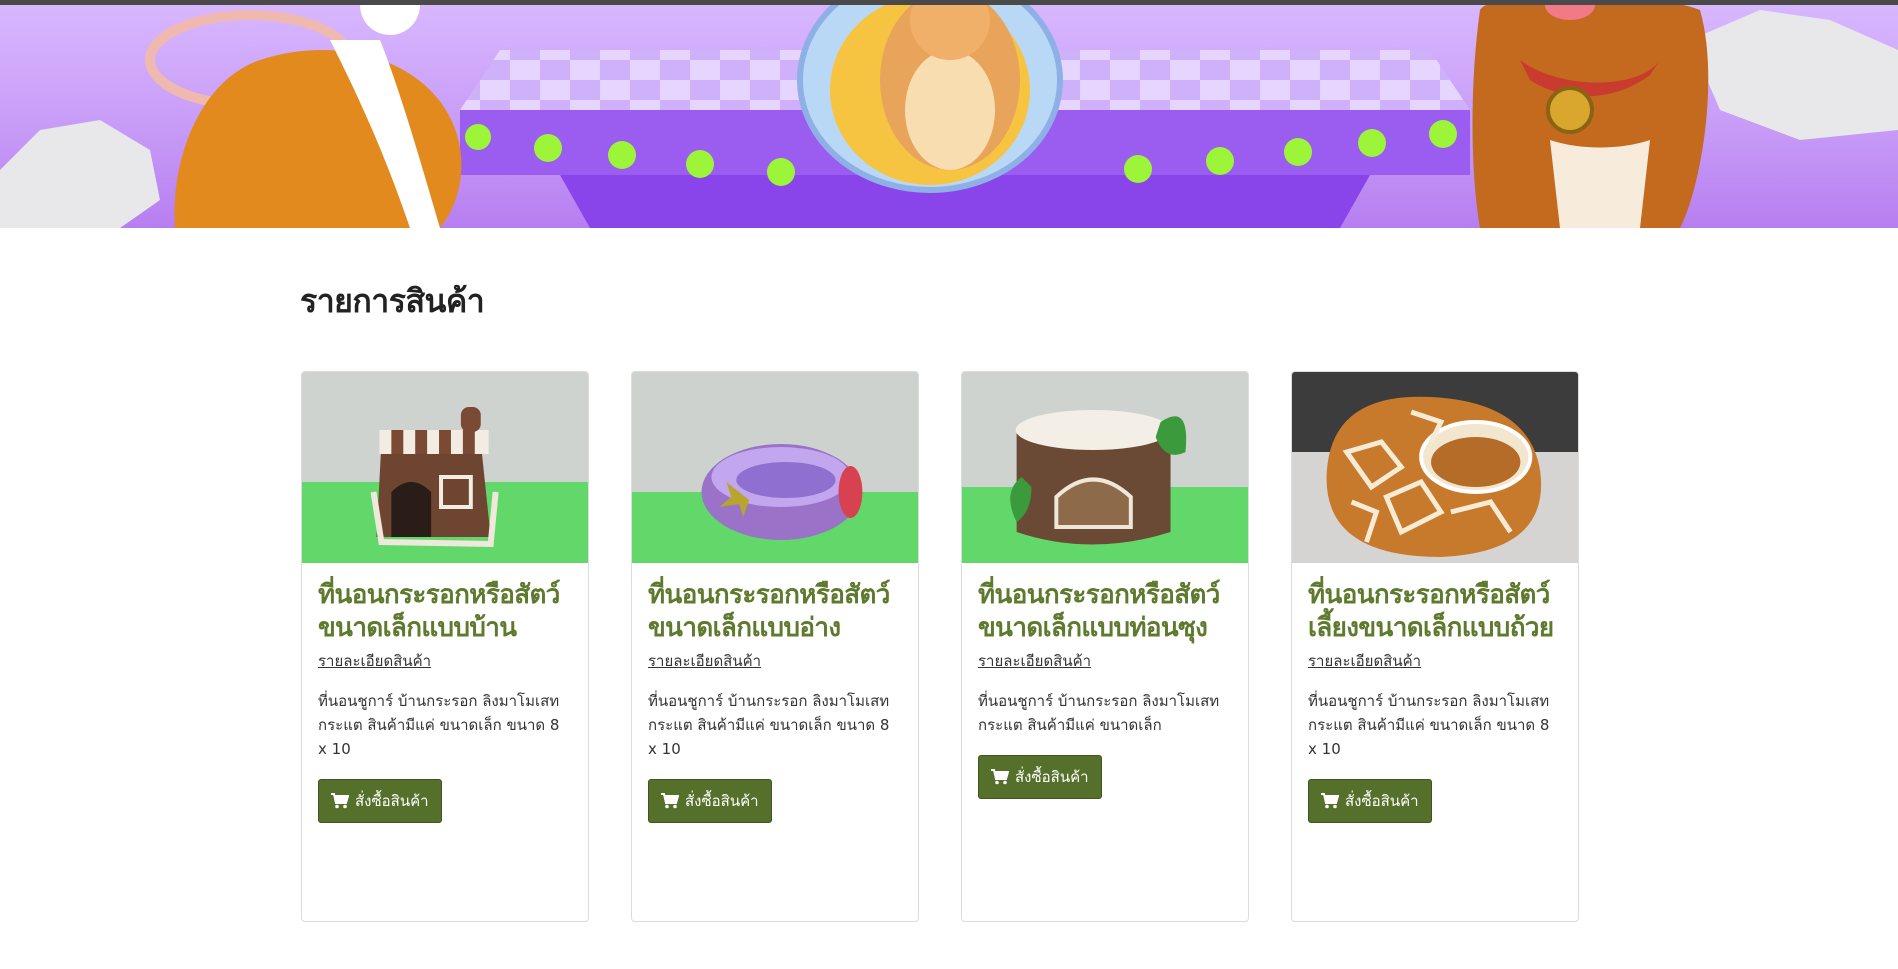  Describe the element at coordinates (769, 611) in the screenshot. I see `product-title: ที่นอนกระรอกหรือสัตว์ขนาดเล็กแบบอ่าง` at that location.